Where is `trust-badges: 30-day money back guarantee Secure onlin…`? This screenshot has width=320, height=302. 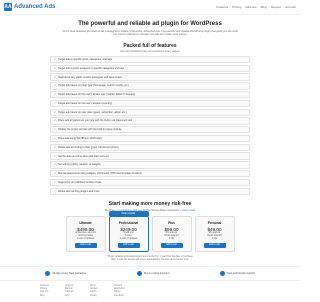 trust-badges: 30-day money back guarantee Secure onlin… is located at coordinates (150, 273).